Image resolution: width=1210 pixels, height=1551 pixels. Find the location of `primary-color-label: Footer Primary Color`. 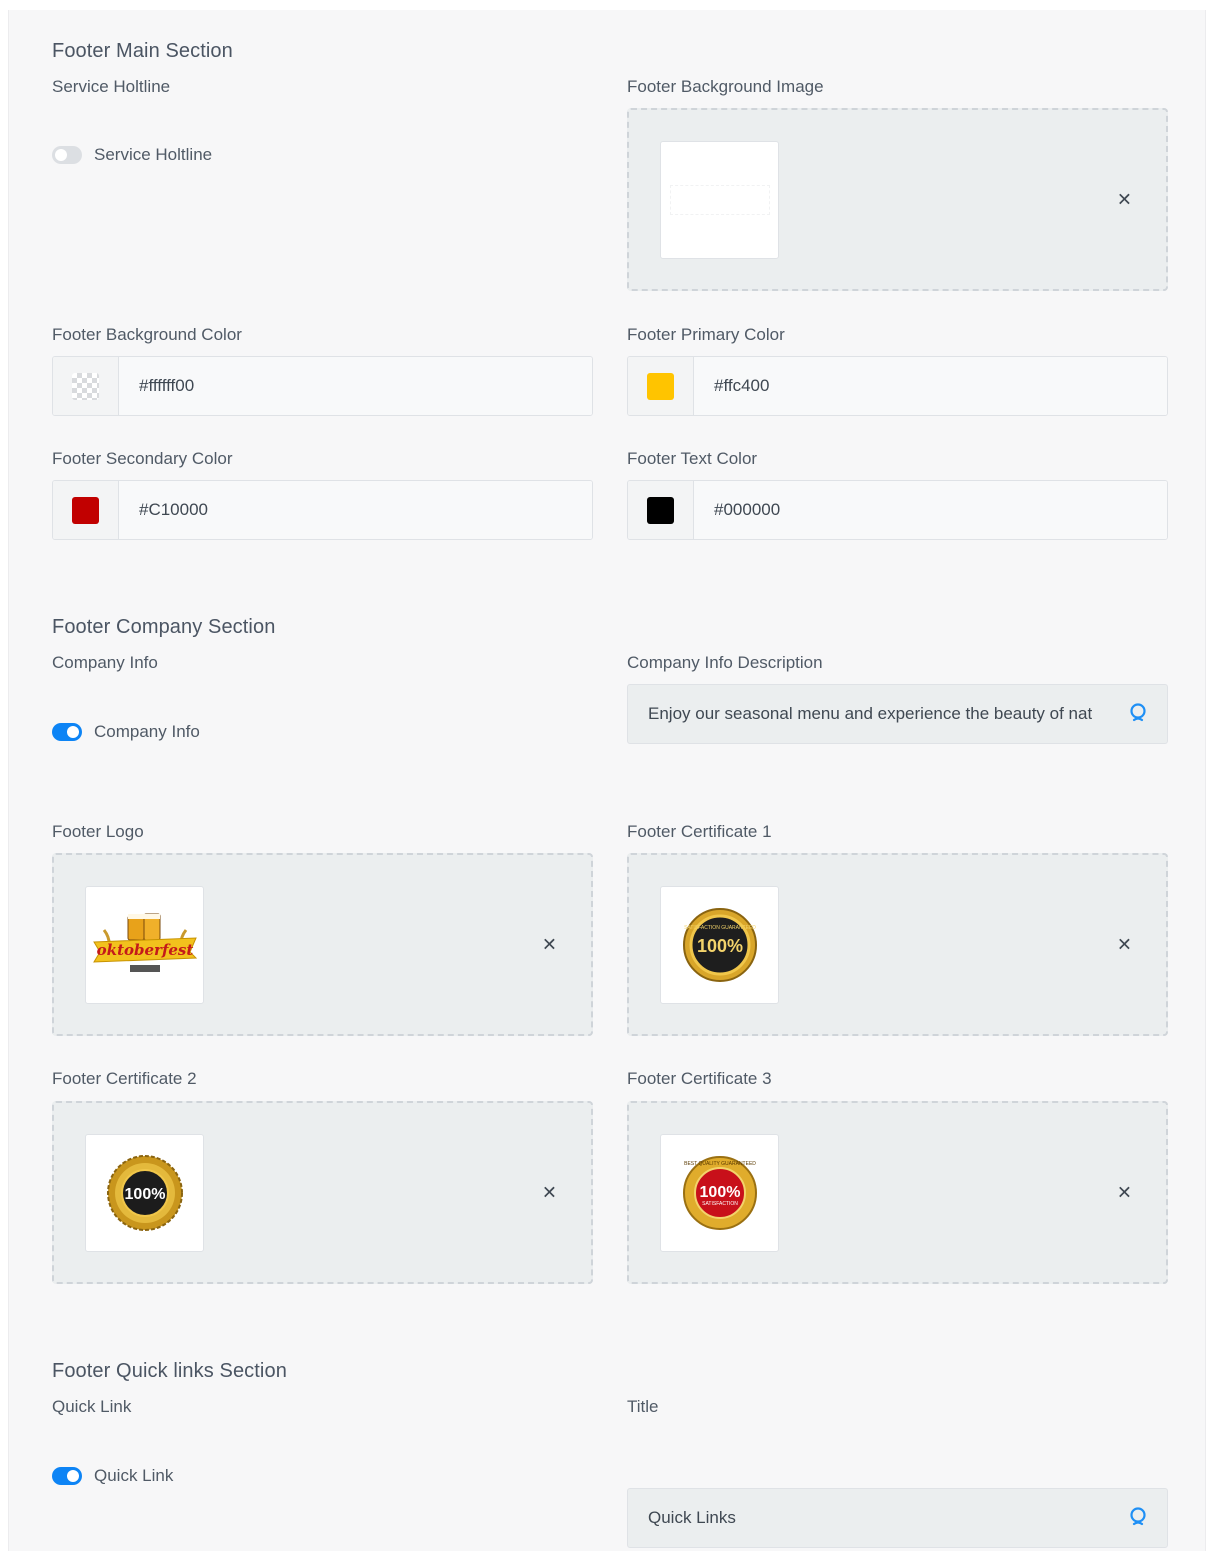

primary-color-label: Footer Primary Color is located at coordinates (706, 334).